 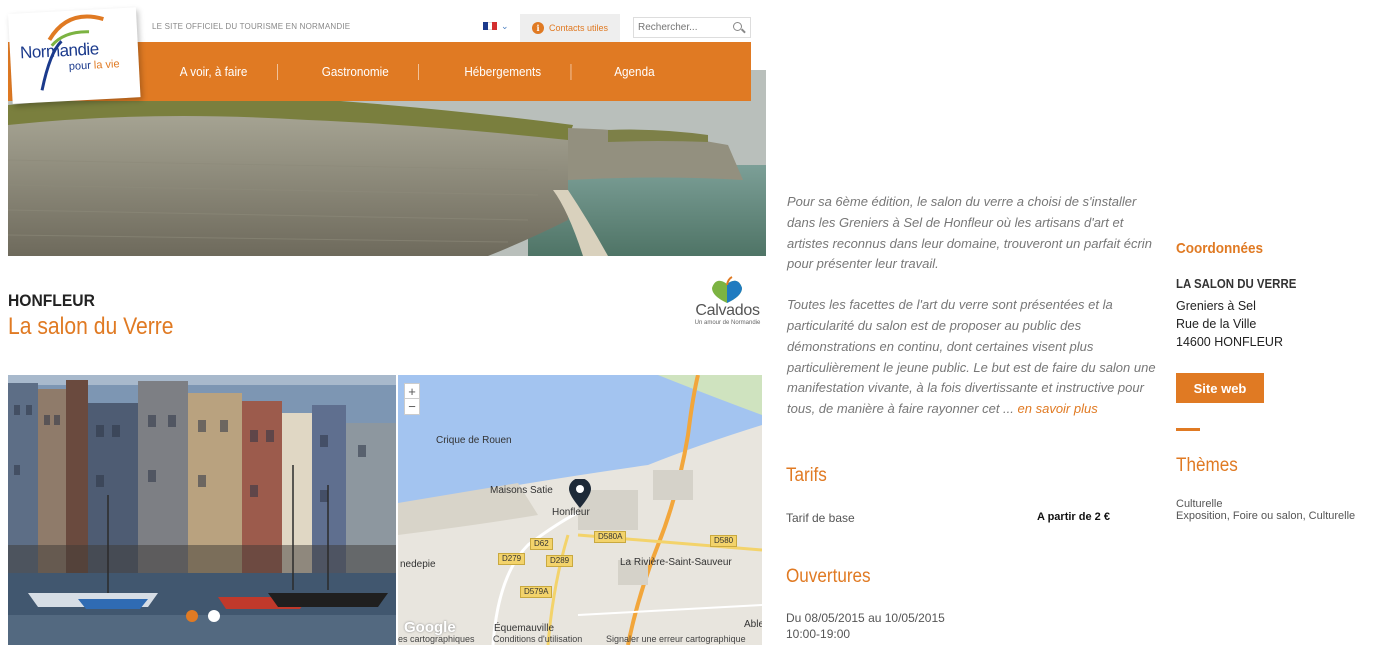 I want to click on contacts-utiles-button: i Contacts utiles, so click(x=570, y=28).